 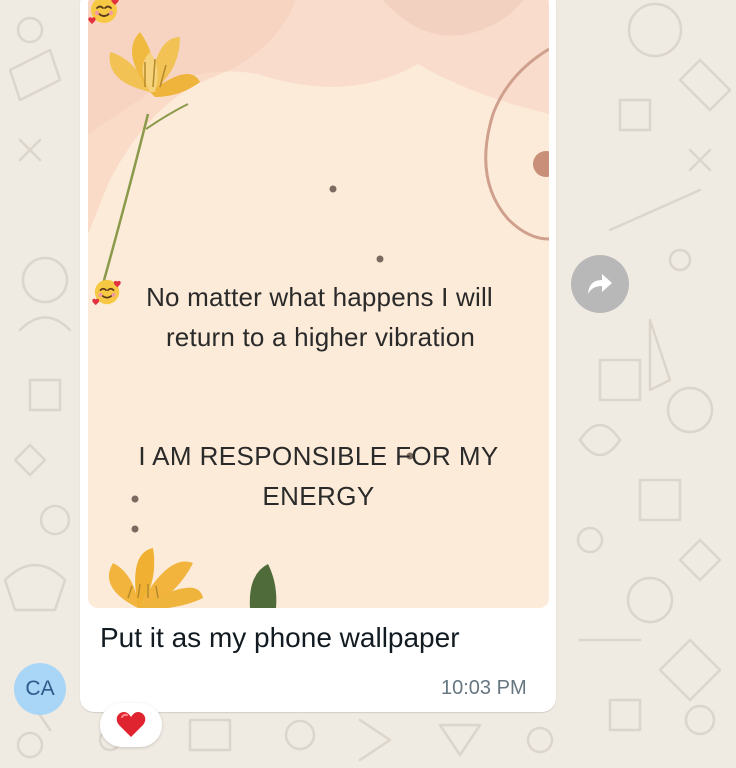 I want to click on affirmation-bottom: I AM RESPONSIBLE FOR MY ENERGY, so click(x=318, y=476).